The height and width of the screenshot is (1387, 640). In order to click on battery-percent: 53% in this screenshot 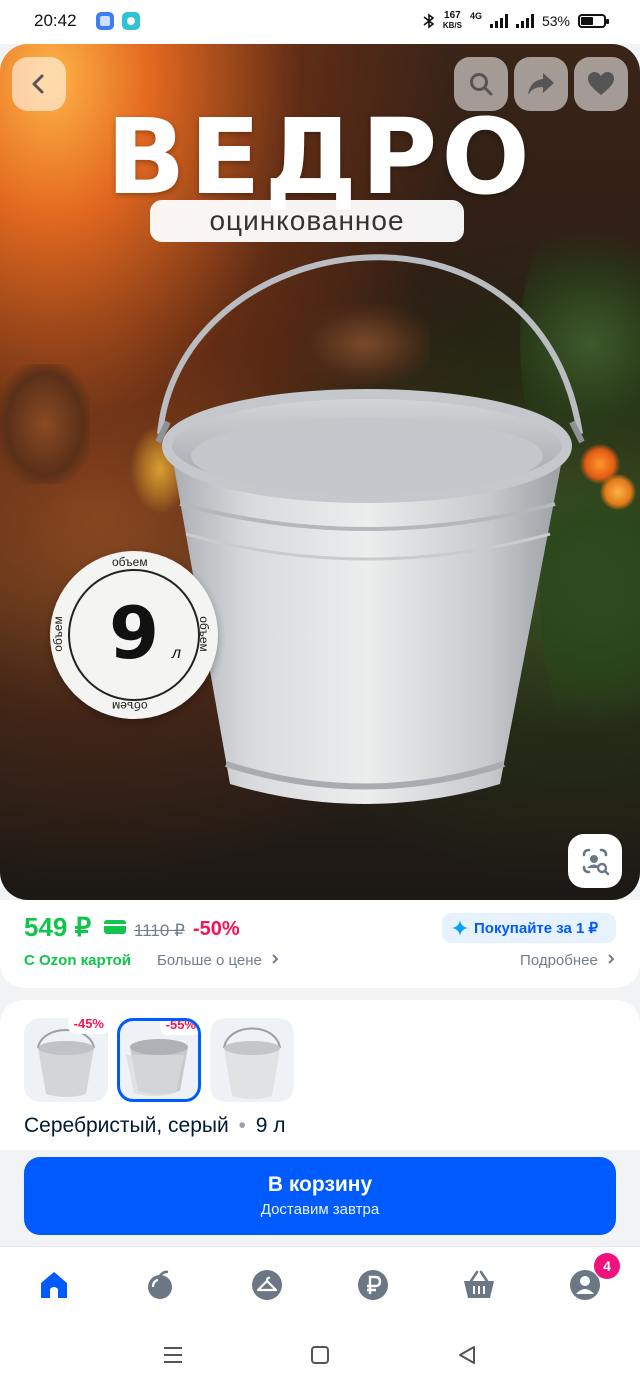, I will do `click(555, 21)`.